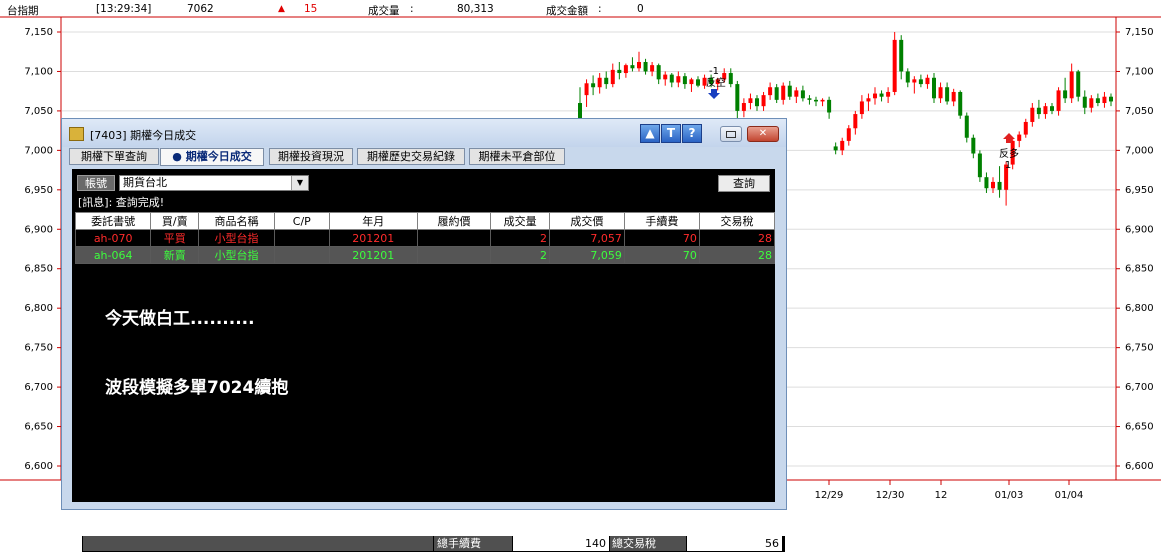 This screenshot has height=552, width=1161. I want to click on col-price: 成交價, so click(586, 221).